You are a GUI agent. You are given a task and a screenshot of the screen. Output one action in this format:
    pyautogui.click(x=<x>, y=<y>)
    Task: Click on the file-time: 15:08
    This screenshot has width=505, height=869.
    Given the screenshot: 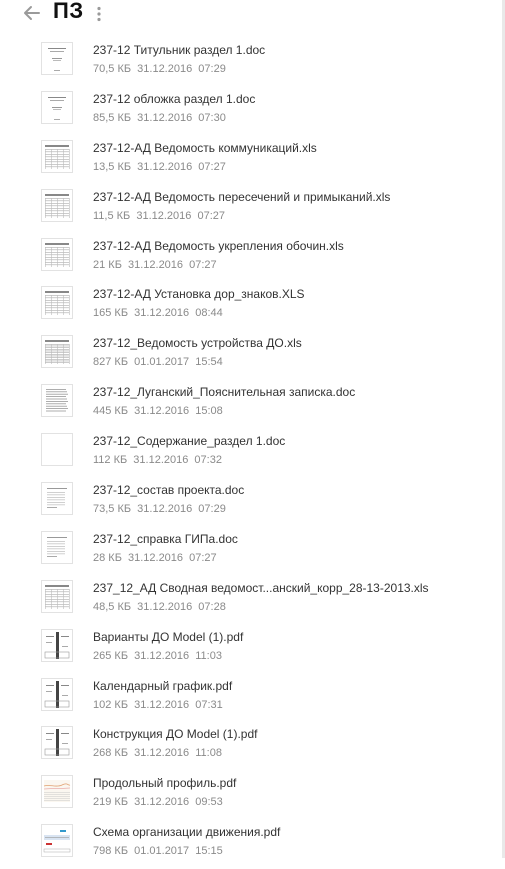 What is the action you would take?
    pyautogui.click(x=209, y=411)
    